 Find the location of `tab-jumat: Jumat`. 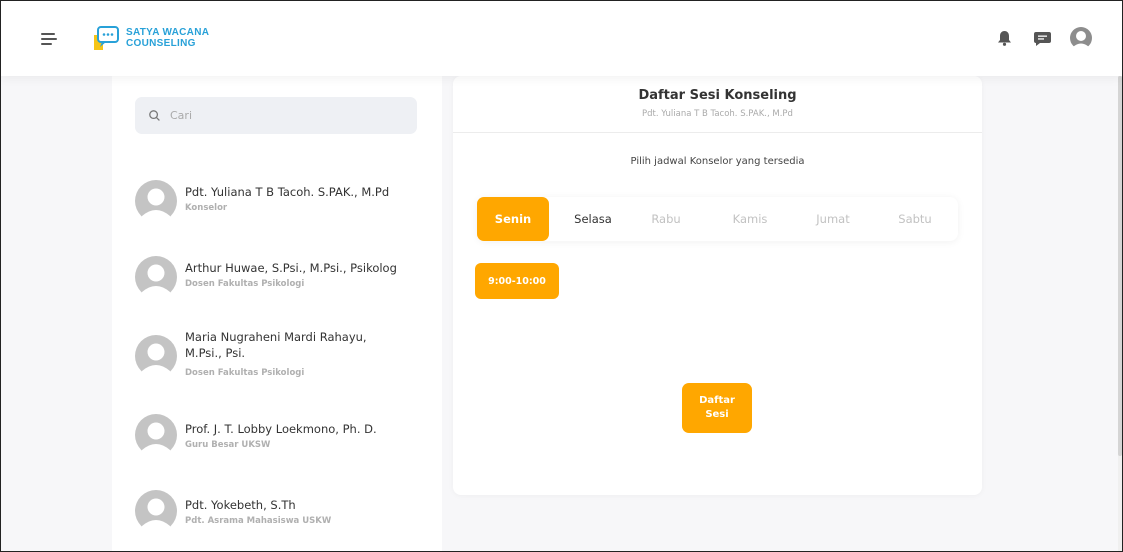

tab-jumat: Jumat is located at coordinates (833, 219).